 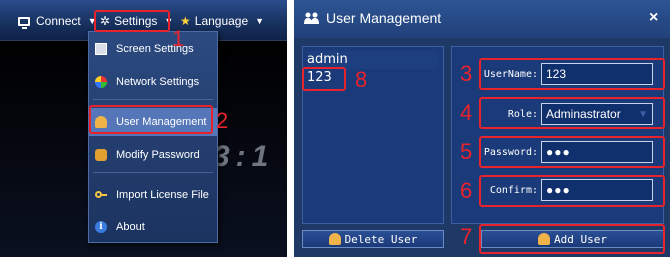 What do you see at coordinates (597, 74) in the screenshot?
I see `username-field: 123` at bounding box center [597, 74].